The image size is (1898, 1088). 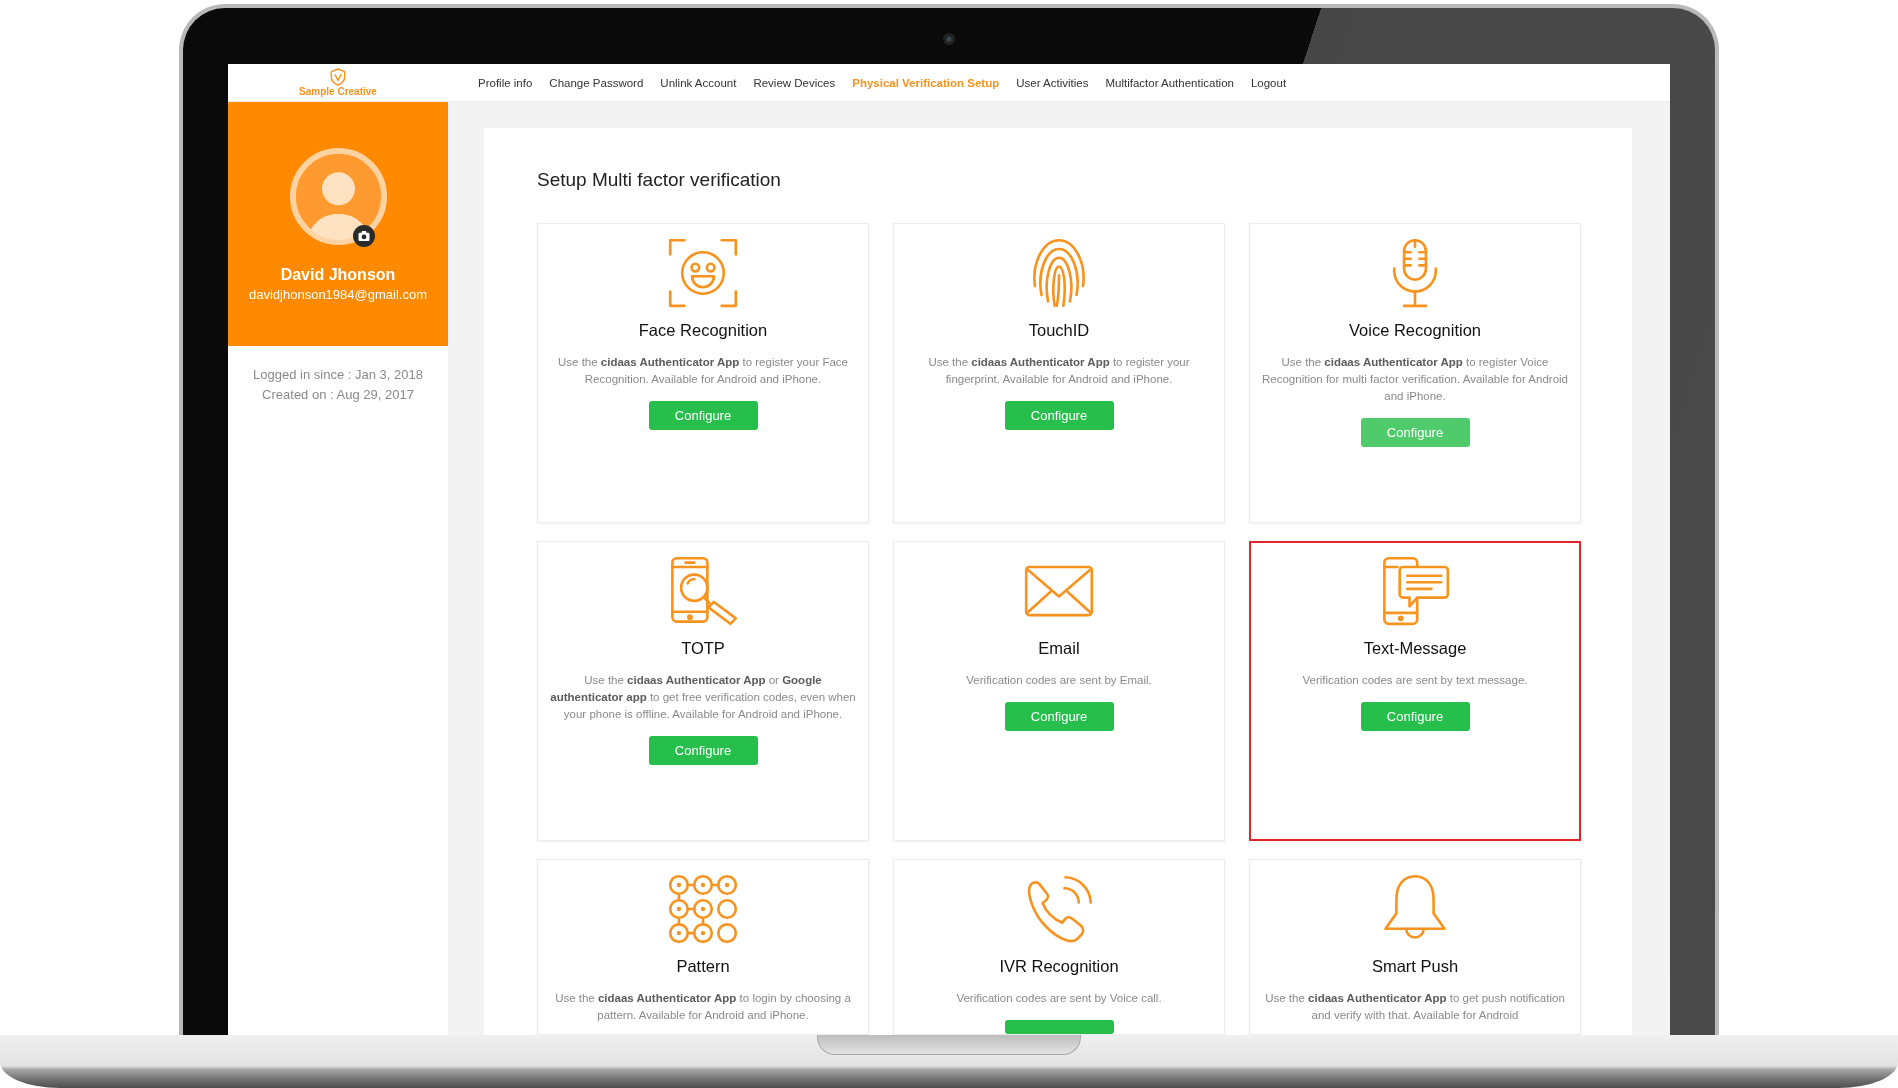 I want to click on user-name: David Jhonson, so click(x=338, y=275).